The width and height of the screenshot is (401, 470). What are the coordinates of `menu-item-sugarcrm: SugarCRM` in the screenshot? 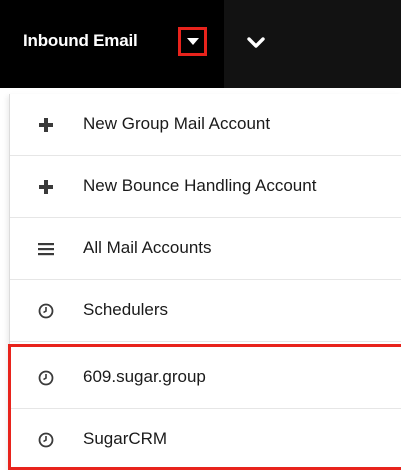 It's located at (205, 439).